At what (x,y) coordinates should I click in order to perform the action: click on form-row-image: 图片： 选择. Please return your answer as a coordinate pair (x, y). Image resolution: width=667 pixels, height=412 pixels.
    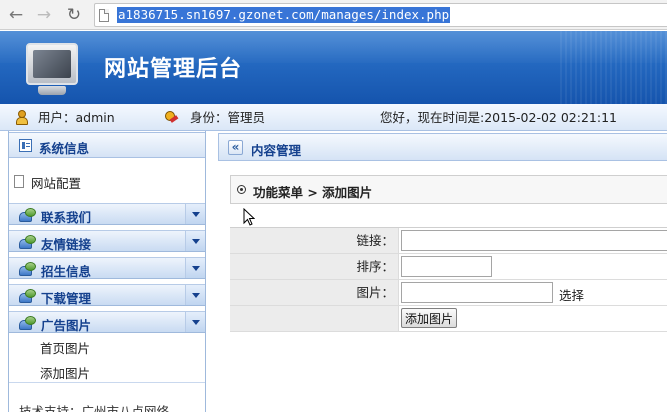
    Looking at the image, I should click on (448, 293).